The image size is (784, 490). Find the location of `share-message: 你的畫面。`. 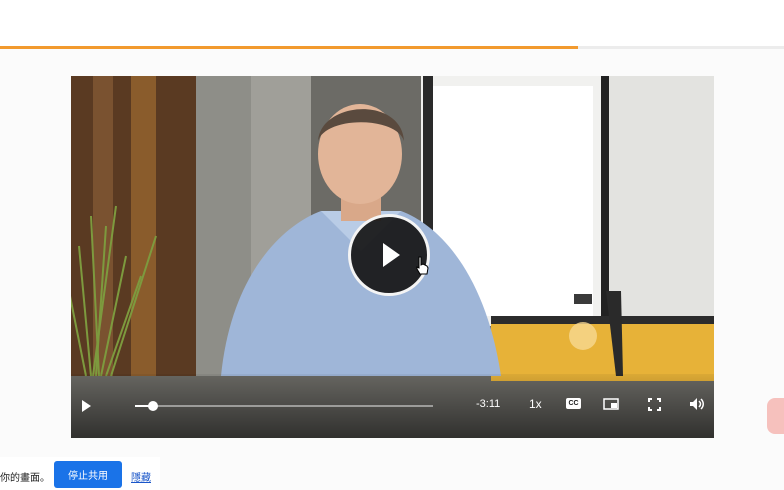

share-message: 你的畫面。 is located at coordinates (25, 478).